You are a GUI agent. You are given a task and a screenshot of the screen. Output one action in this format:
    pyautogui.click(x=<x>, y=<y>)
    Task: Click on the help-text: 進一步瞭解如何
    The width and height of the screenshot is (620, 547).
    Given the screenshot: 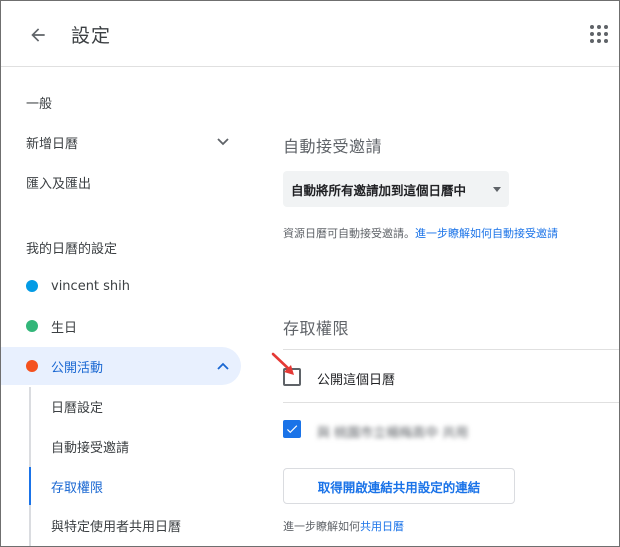 What is the action you would take?
    pyautogui.click(x=321, y=526)
    